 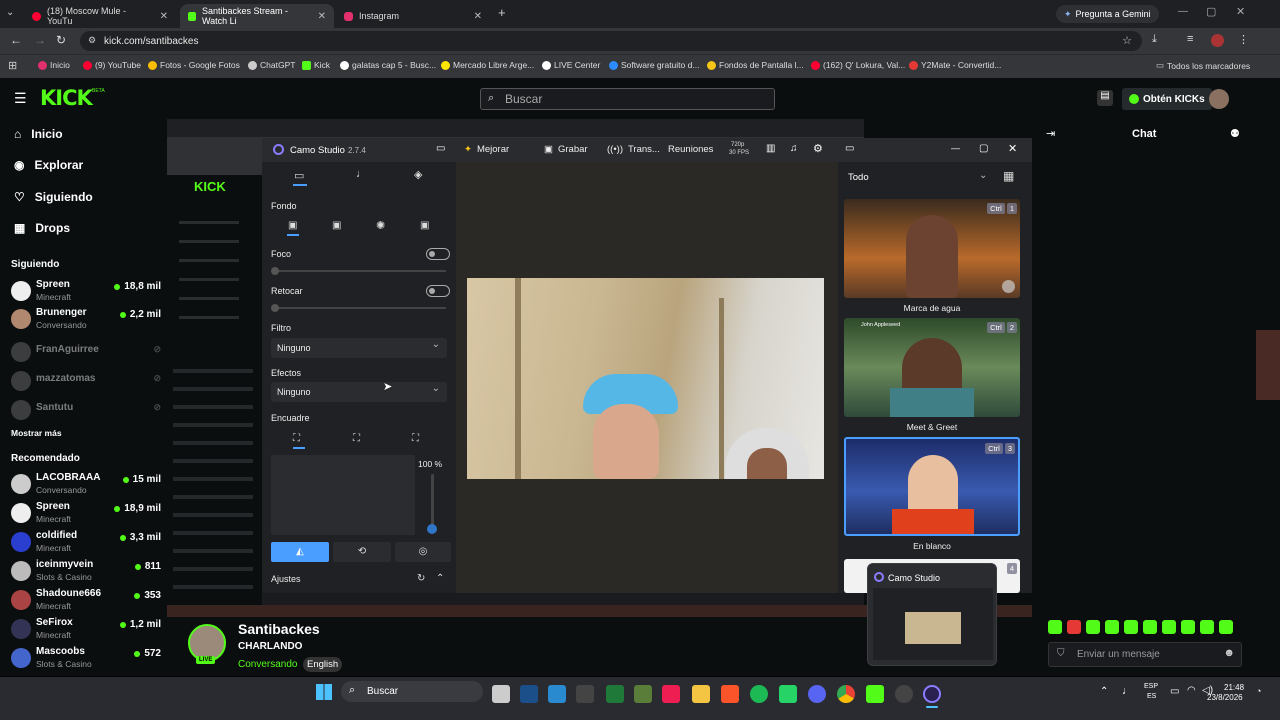 What do you see at coordinates (1219, 99) in the screenshot?
I see `user-avatar` at bounding box center [1219, 99].